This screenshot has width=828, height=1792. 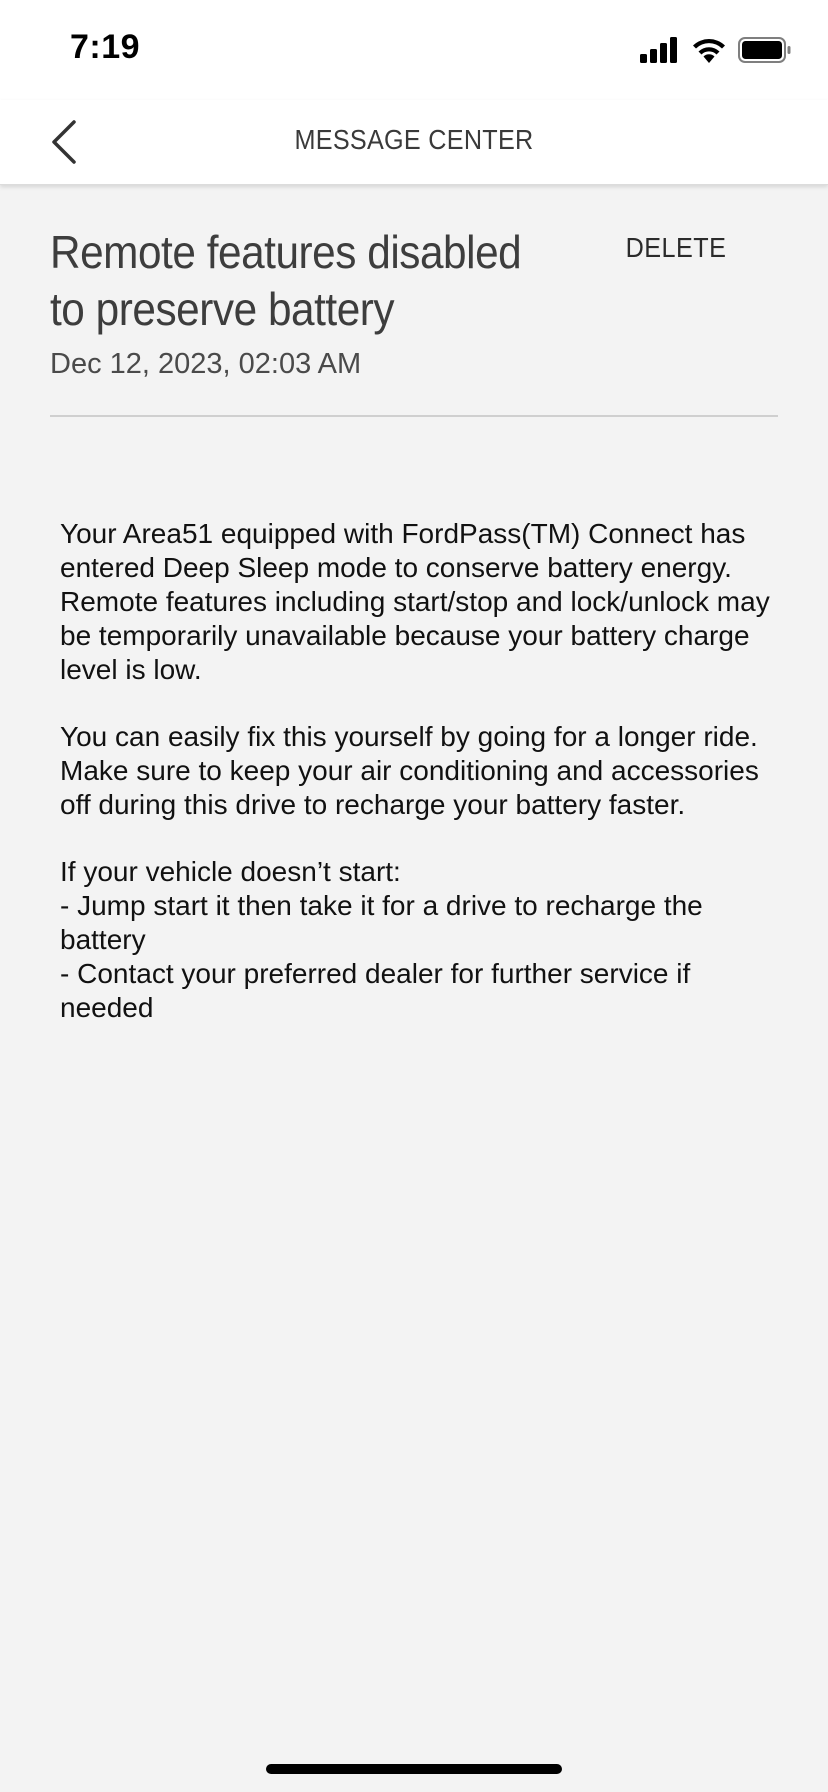 What do you see at coordinates (658, 50) in the screenshot?
I see `signal-icon` at bounding box center [658, 50].